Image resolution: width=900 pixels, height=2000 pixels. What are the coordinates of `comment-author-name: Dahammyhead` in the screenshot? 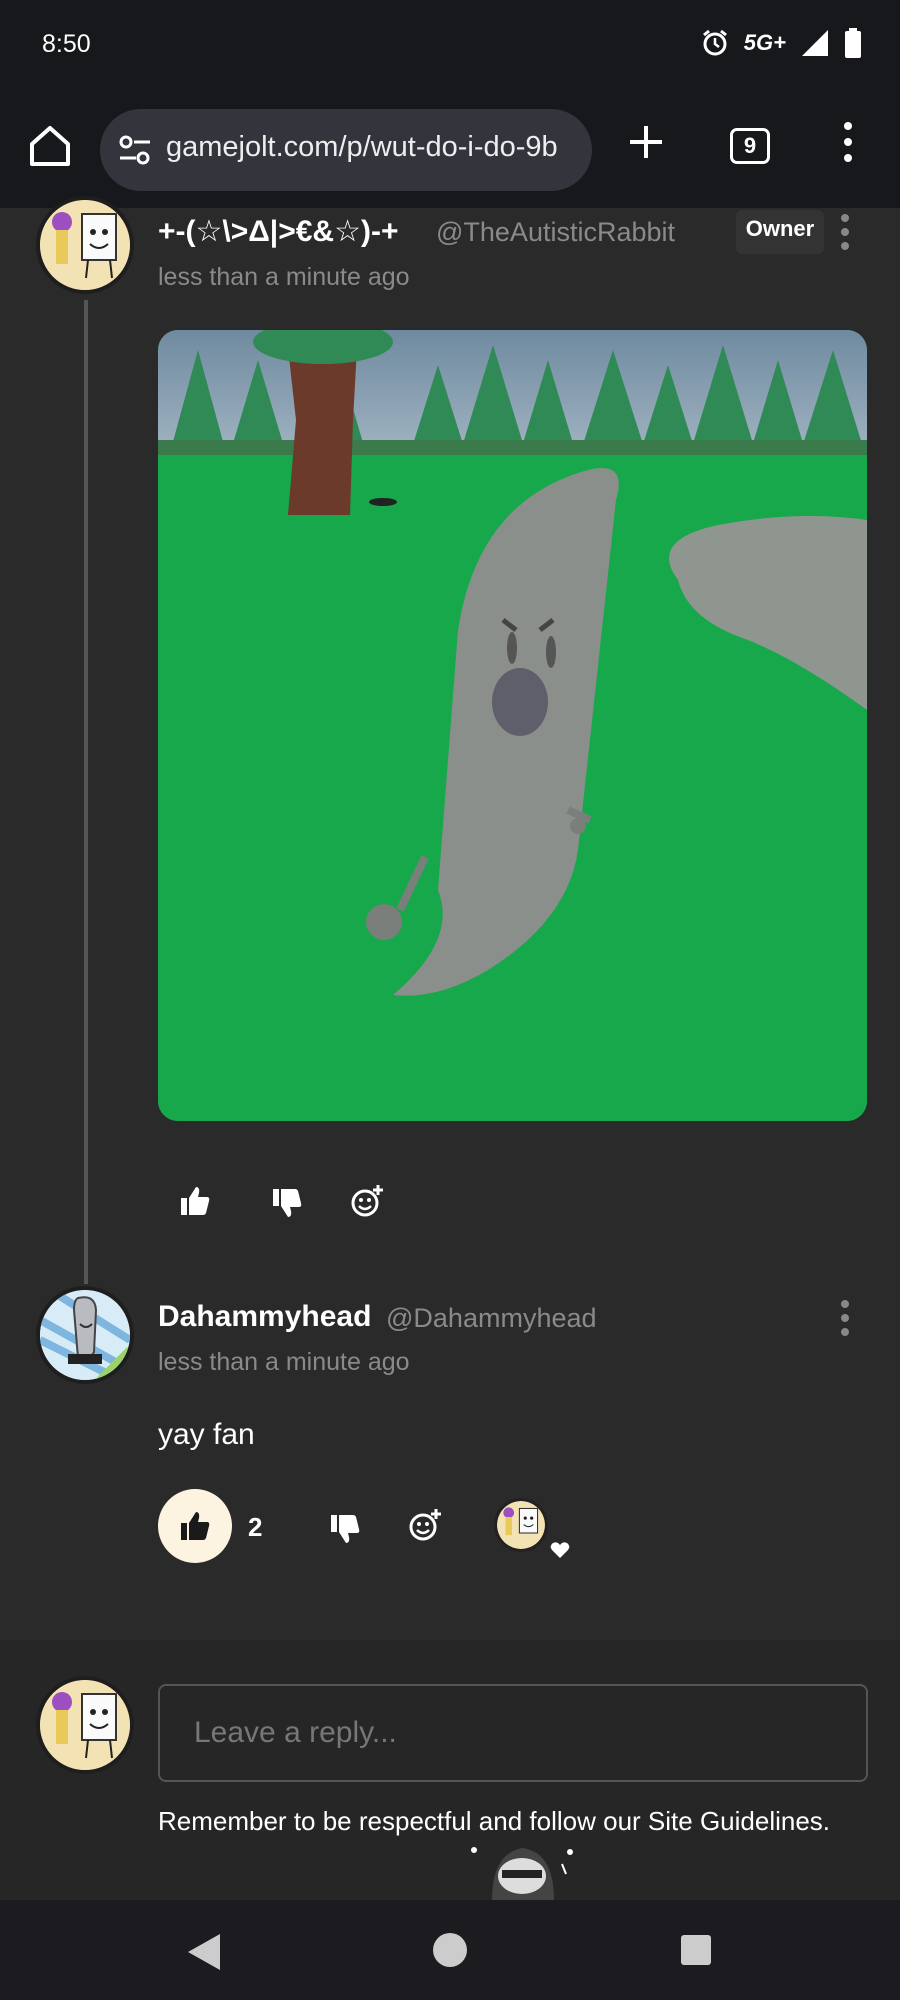 It's located at (264, 1317).